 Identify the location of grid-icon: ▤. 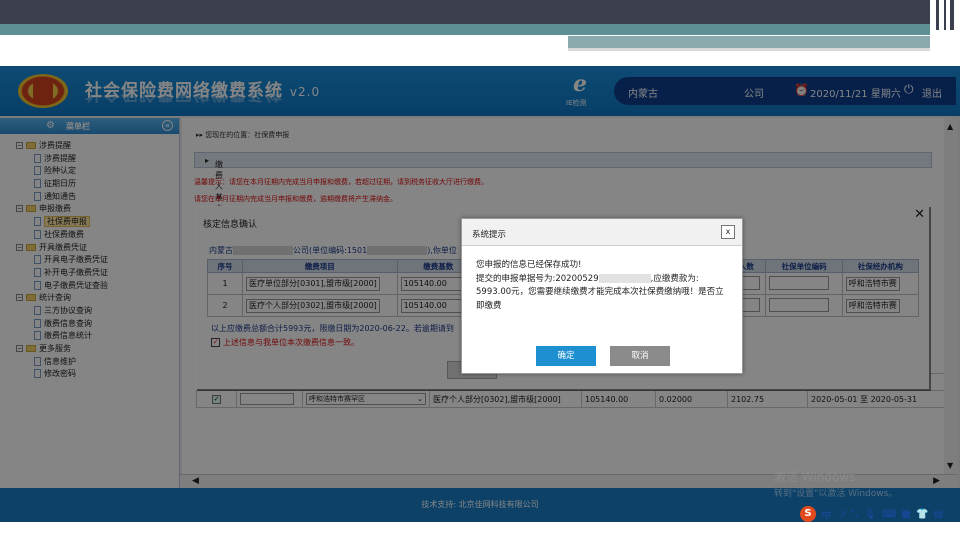
(938, 514).